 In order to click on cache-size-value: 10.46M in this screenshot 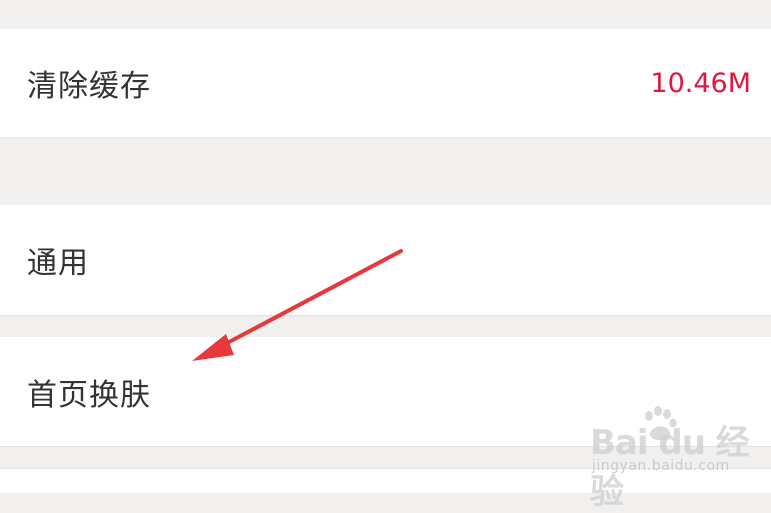, I will do `click(700, 83)`.